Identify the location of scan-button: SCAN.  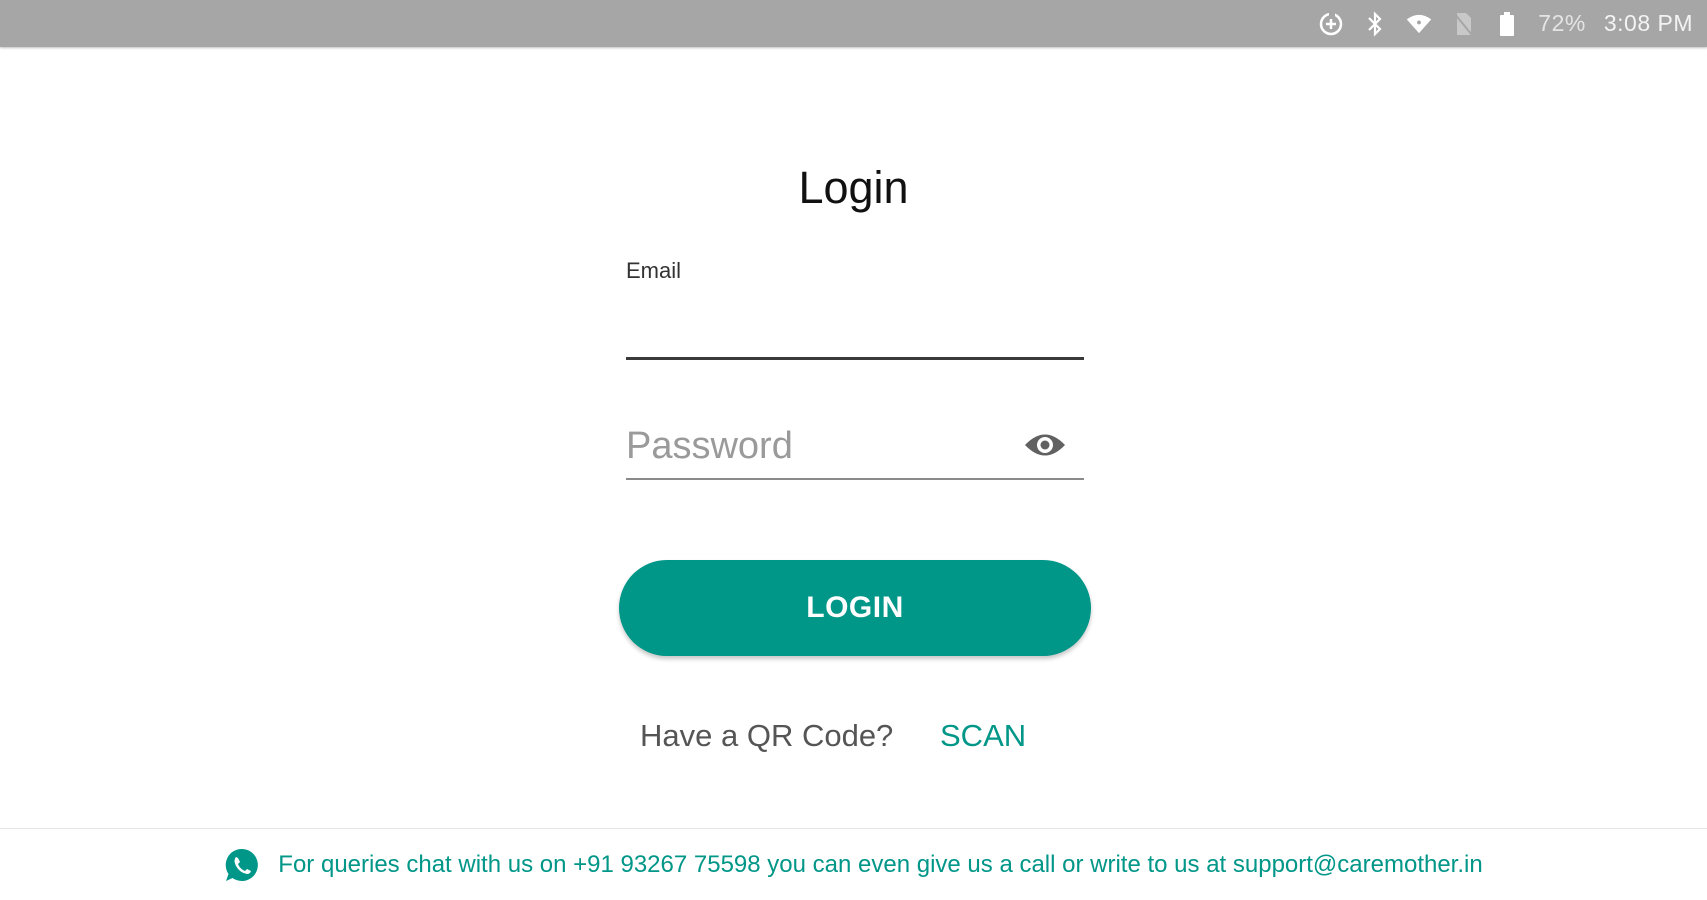
(983, 736).